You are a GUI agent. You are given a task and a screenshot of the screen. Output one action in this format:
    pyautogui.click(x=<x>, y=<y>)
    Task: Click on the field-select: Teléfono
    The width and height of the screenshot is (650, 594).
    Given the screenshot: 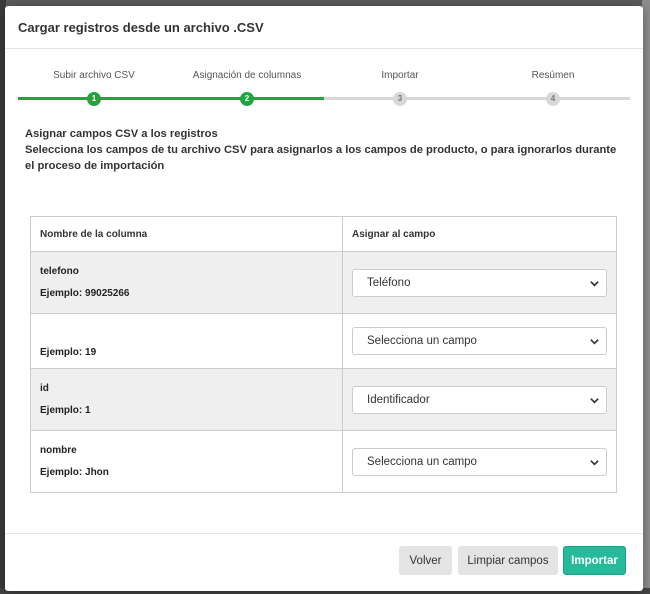 What is the action you would take?
    pyautogui.click(x=479, y=282)
    